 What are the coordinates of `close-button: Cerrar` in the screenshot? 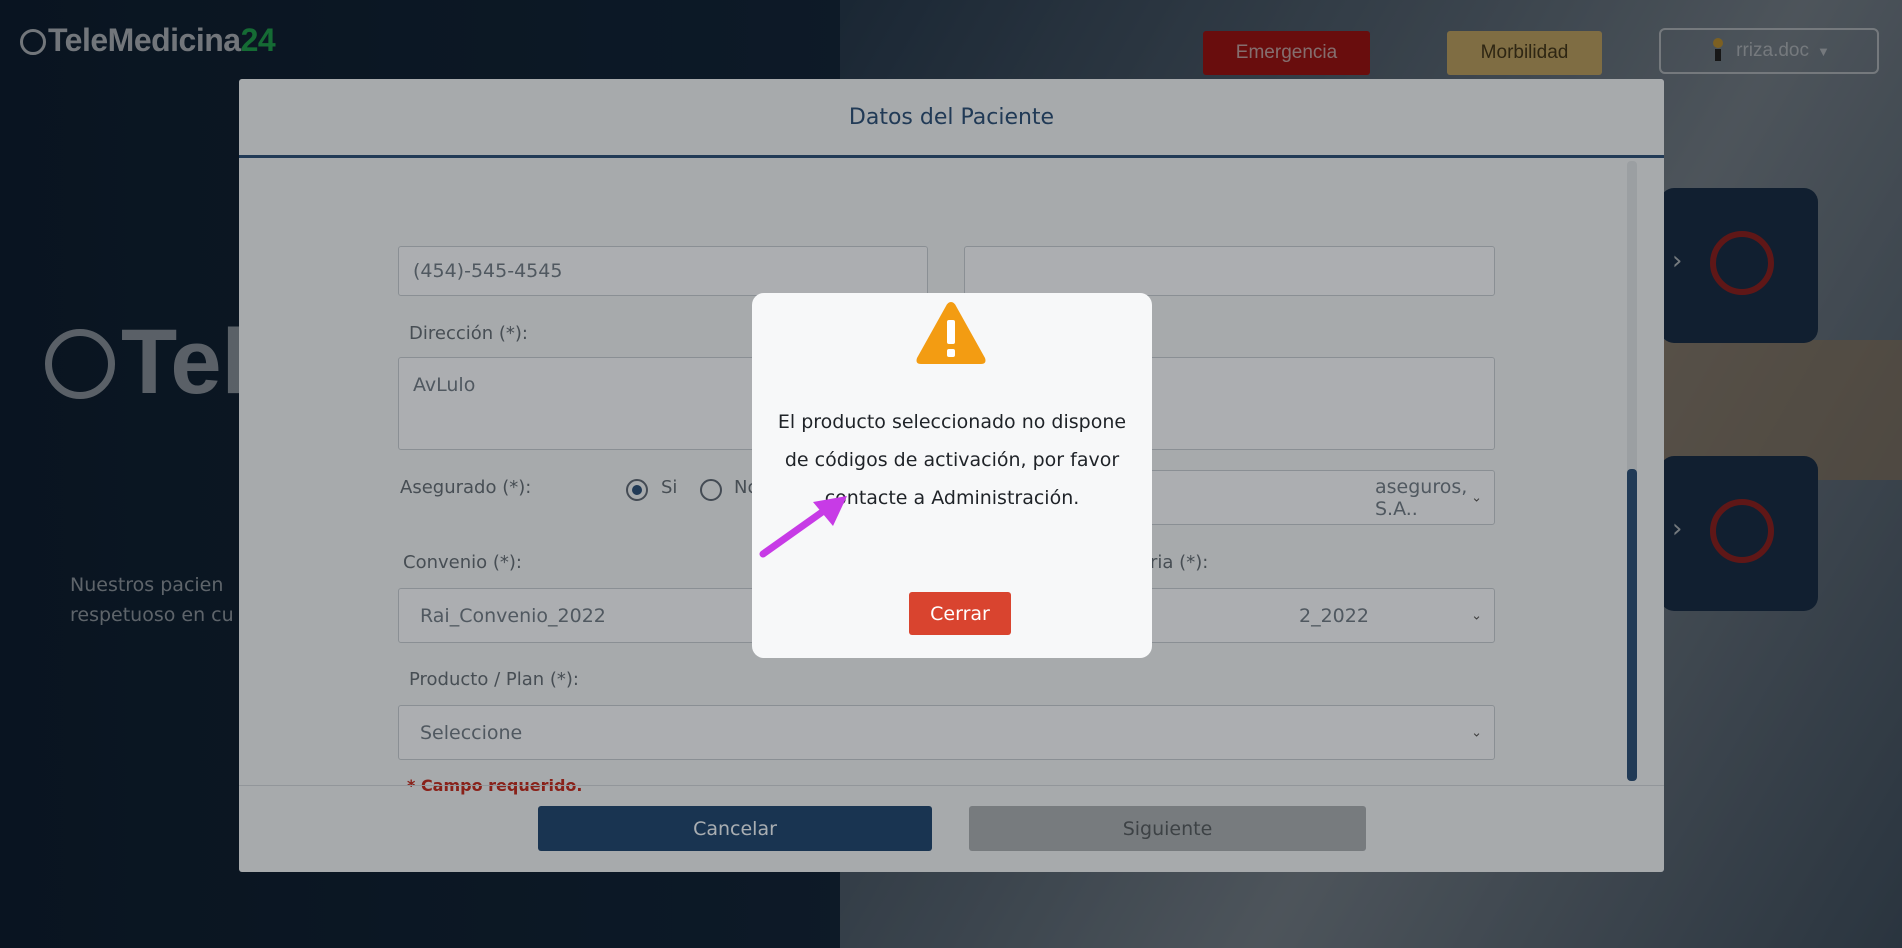 It's located at (960, 613).